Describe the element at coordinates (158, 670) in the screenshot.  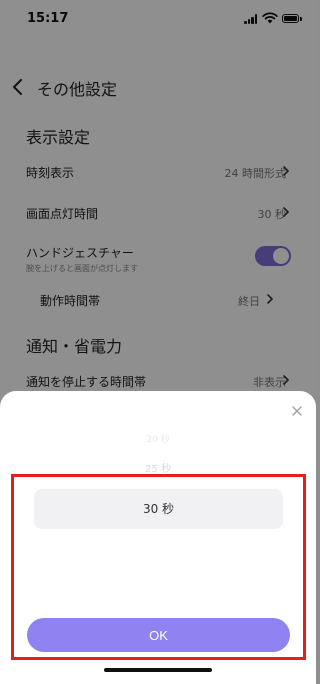
I see `home-indicator` at that location.